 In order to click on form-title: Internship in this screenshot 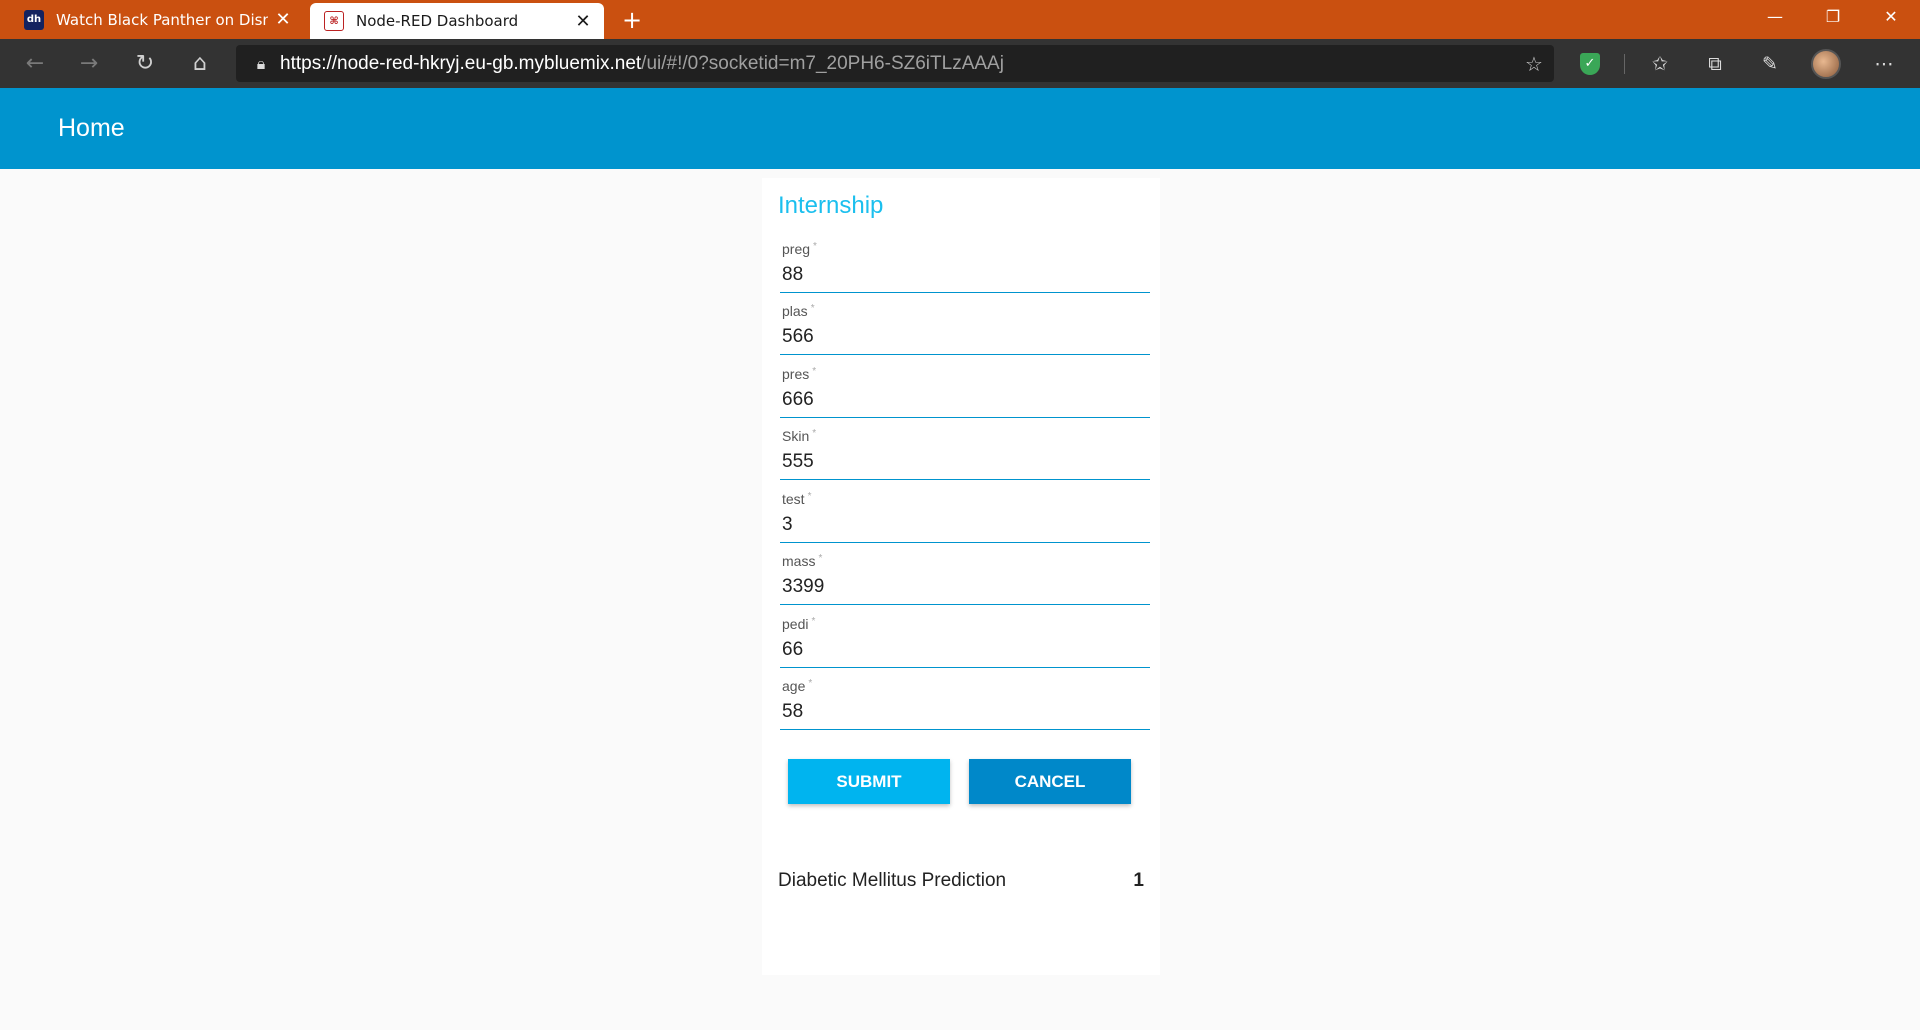, I will do `click(831, 205)`.